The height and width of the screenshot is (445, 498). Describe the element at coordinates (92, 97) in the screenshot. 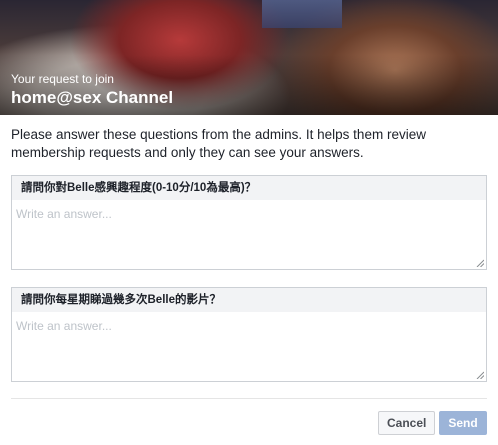

I see `group-name-title: home@sex Channel` at that location.